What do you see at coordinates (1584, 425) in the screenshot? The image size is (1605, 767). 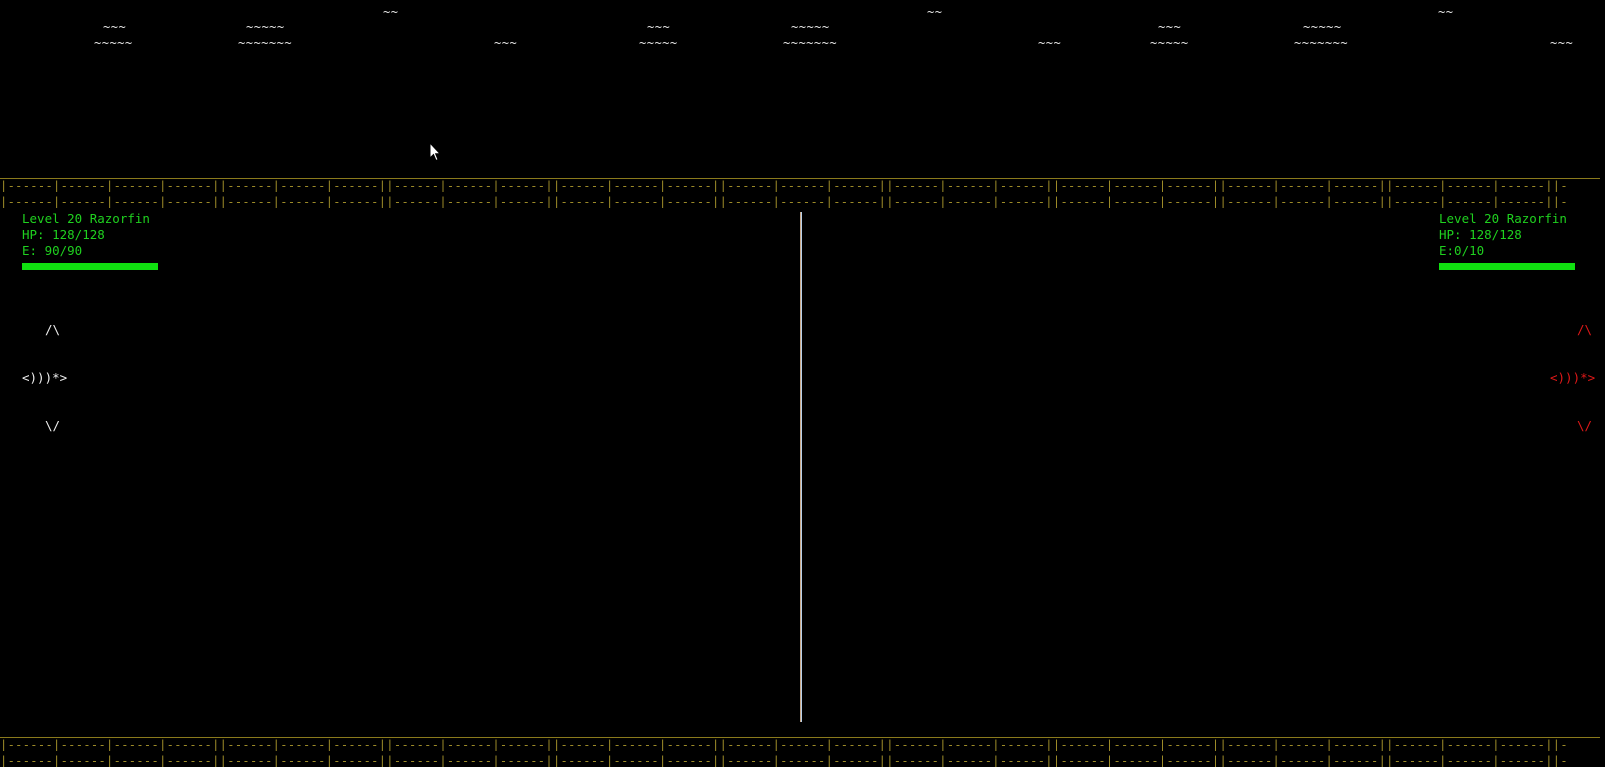 I see `enemy-fish-bottom-fin: \/` at bounding box center [1584, 425].